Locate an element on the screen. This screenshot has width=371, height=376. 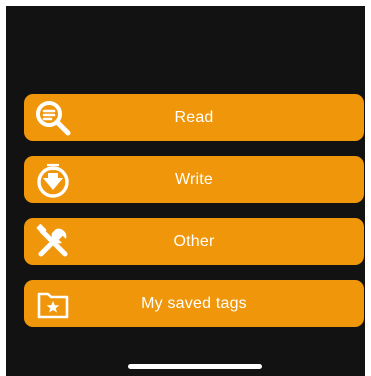
read-button: Read is located at coordinates (194, 117).